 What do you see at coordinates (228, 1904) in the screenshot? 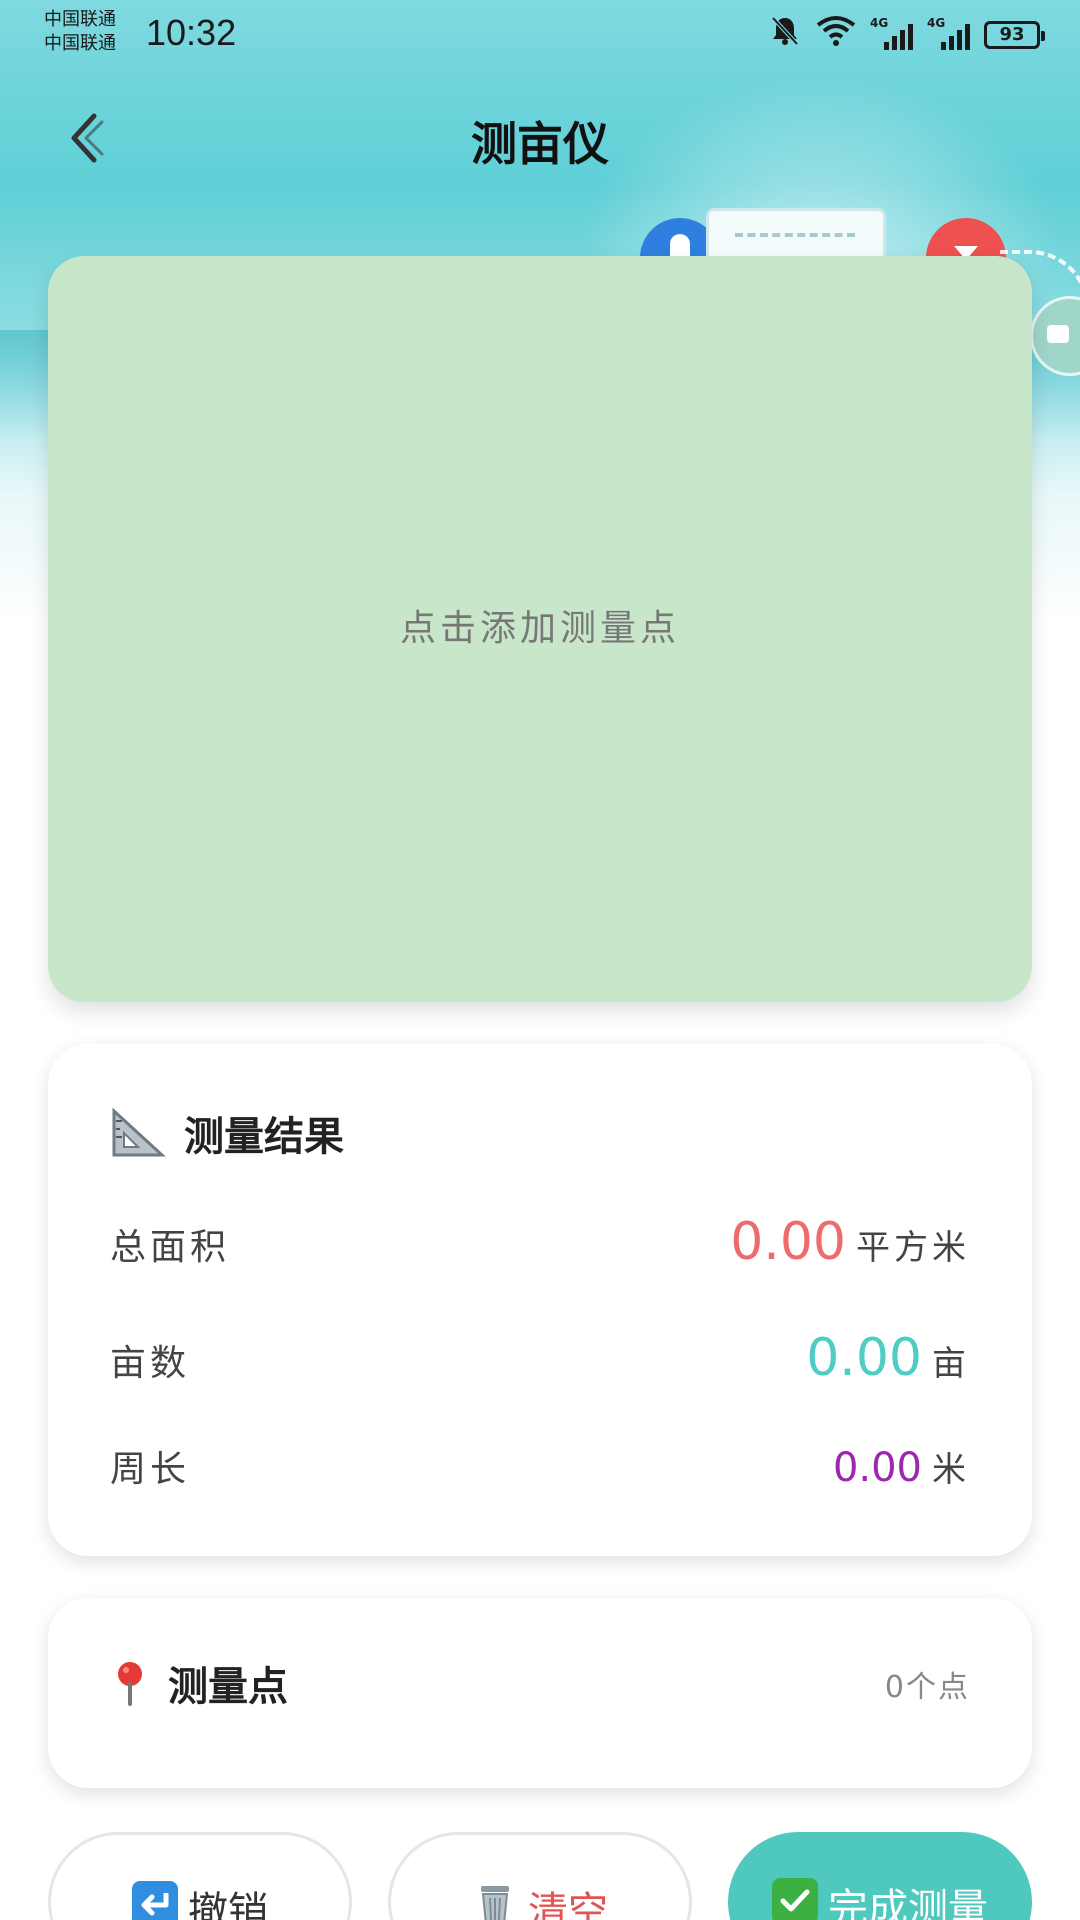
I see `undo-label: 撤销` at bounding box center [228, 1904].